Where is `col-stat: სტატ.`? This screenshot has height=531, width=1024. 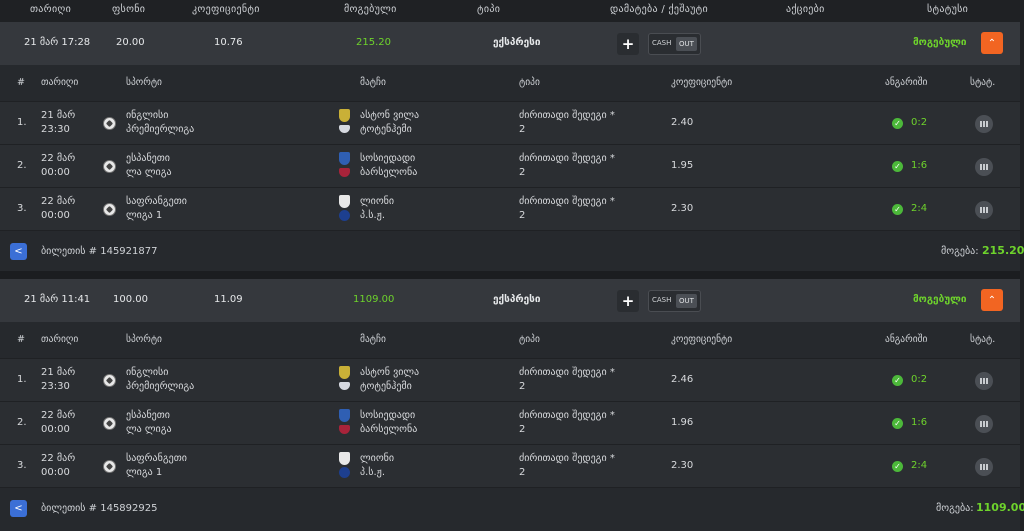
col-stat: სტატ. is located at coordinates (983, 82).